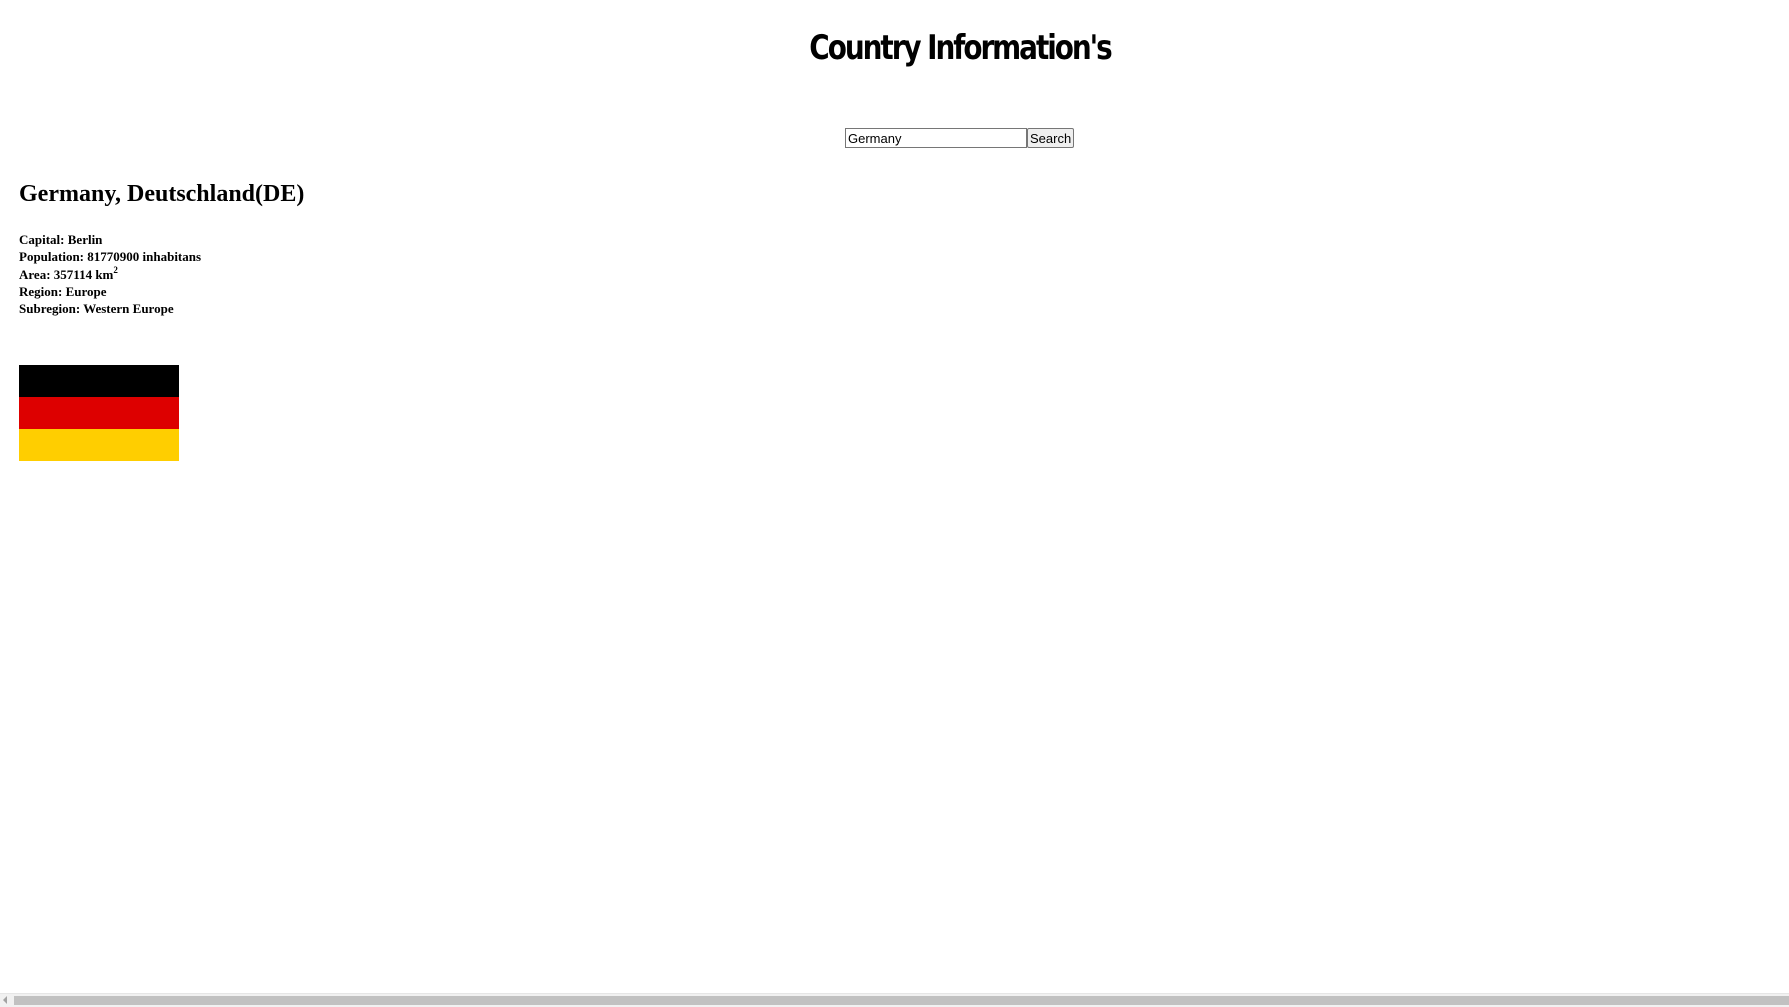 The width and height of the screenshot is (1789, 1007). Describe the element at coordinates (901, 1000) in the screenshot. I see `scrollbar-thumb` at that location.